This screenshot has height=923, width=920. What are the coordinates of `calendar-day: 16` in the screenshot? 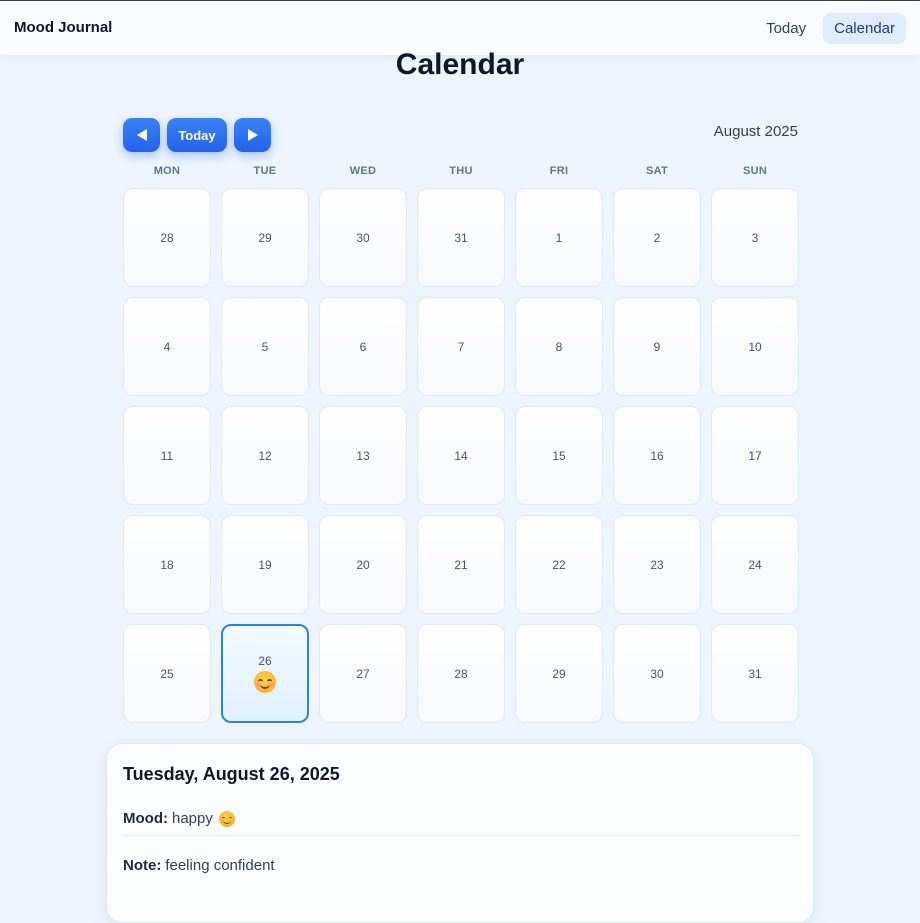 It's located at (657, 455).